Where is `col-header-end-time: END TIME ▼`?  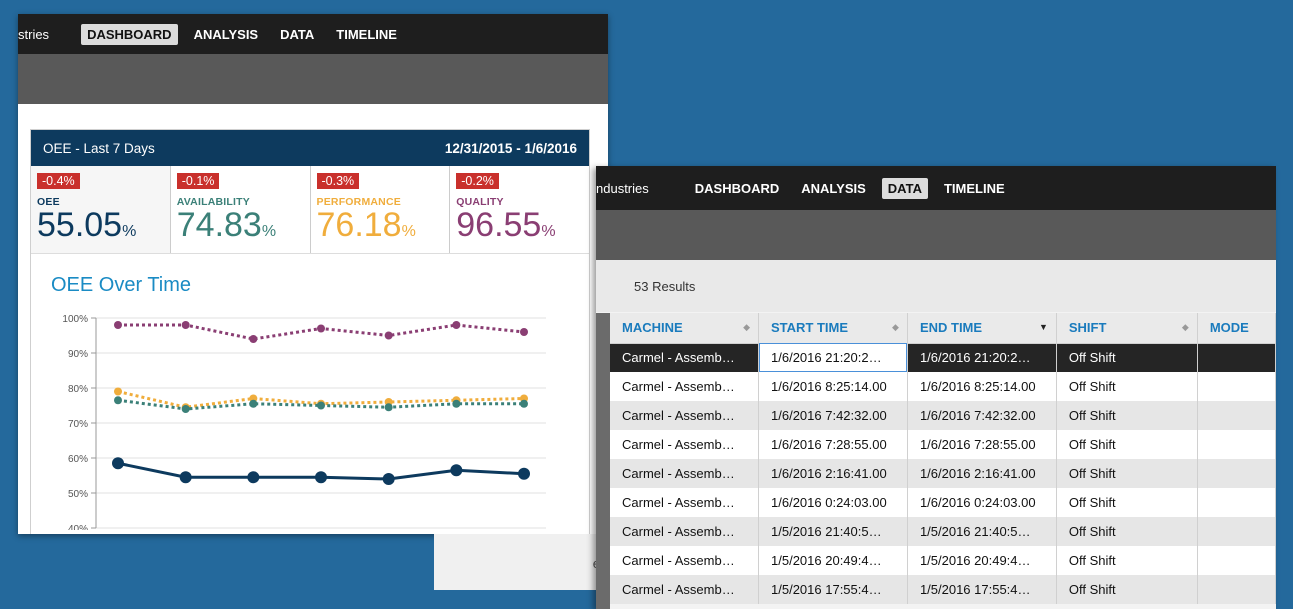 col-header-end-time: END TIME ▼ is located at coordinates (982, 328).